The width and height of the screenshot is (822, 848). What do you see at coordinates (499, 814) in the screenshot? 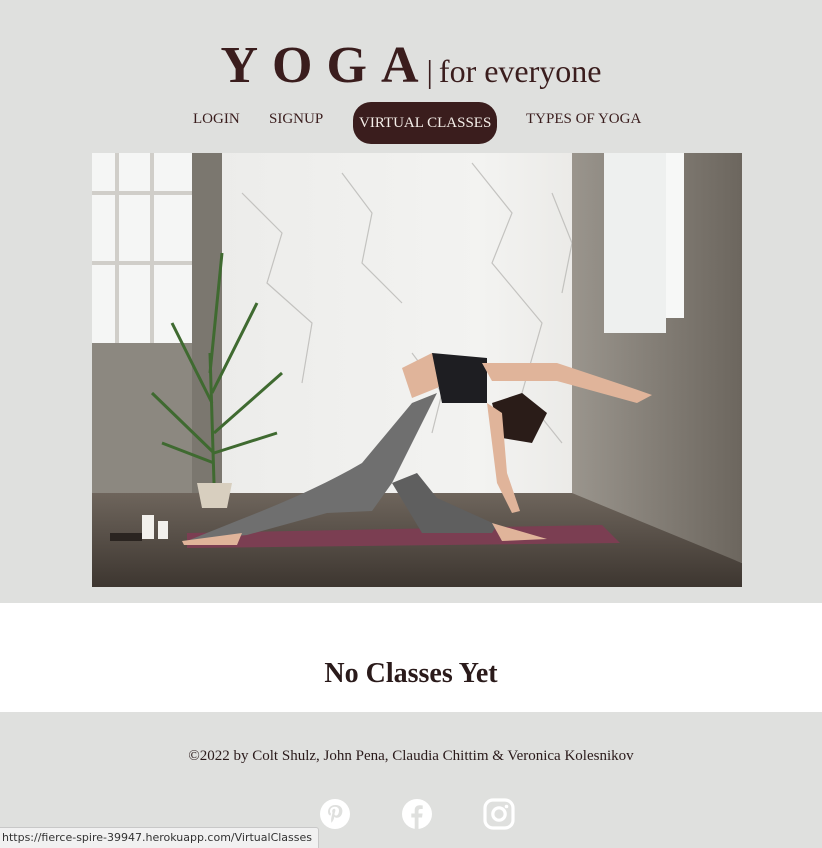
I see `instagram-icon` at bounding box center [499, 814].